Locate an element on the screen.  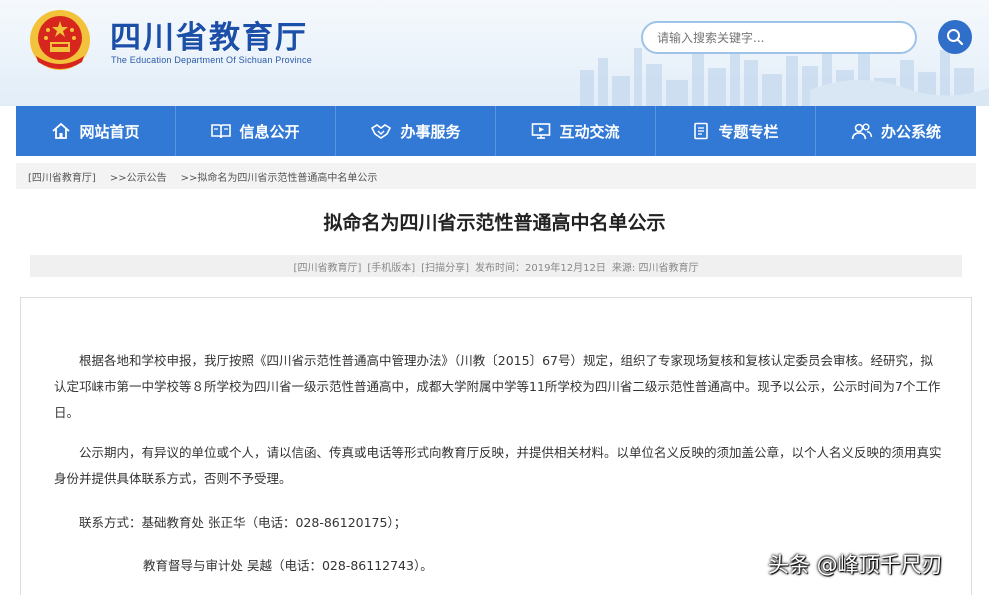
nav-item-label: 信息公开 is located at coordinates (269, 131).